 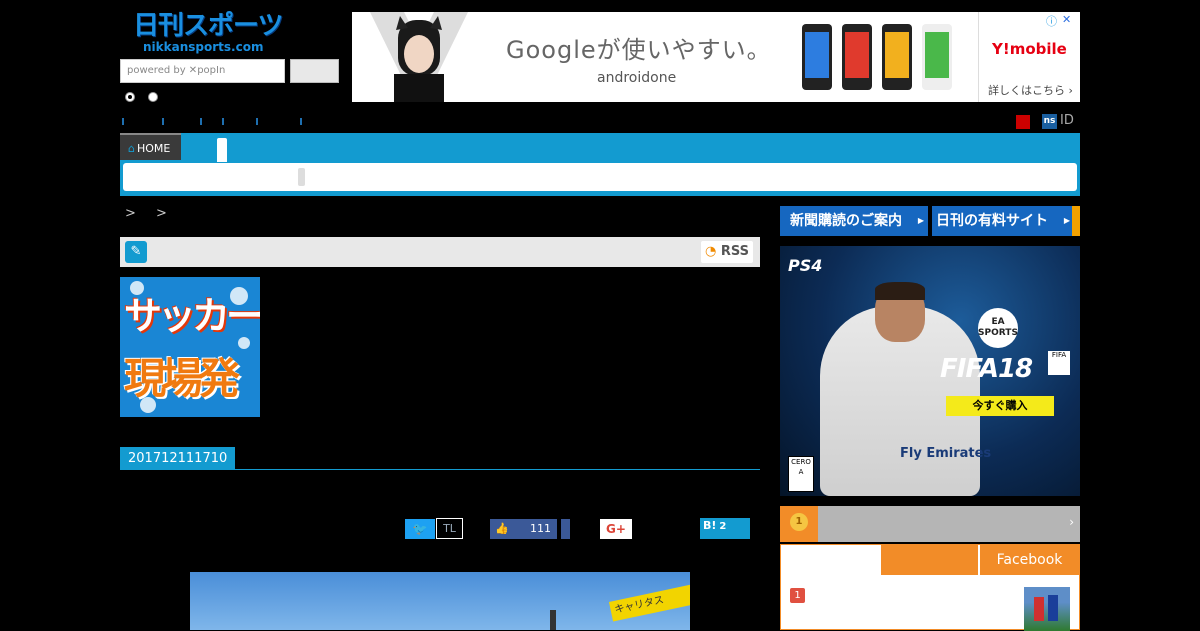 I want to click on rss-label: RSS, so click(x=735, y=251).